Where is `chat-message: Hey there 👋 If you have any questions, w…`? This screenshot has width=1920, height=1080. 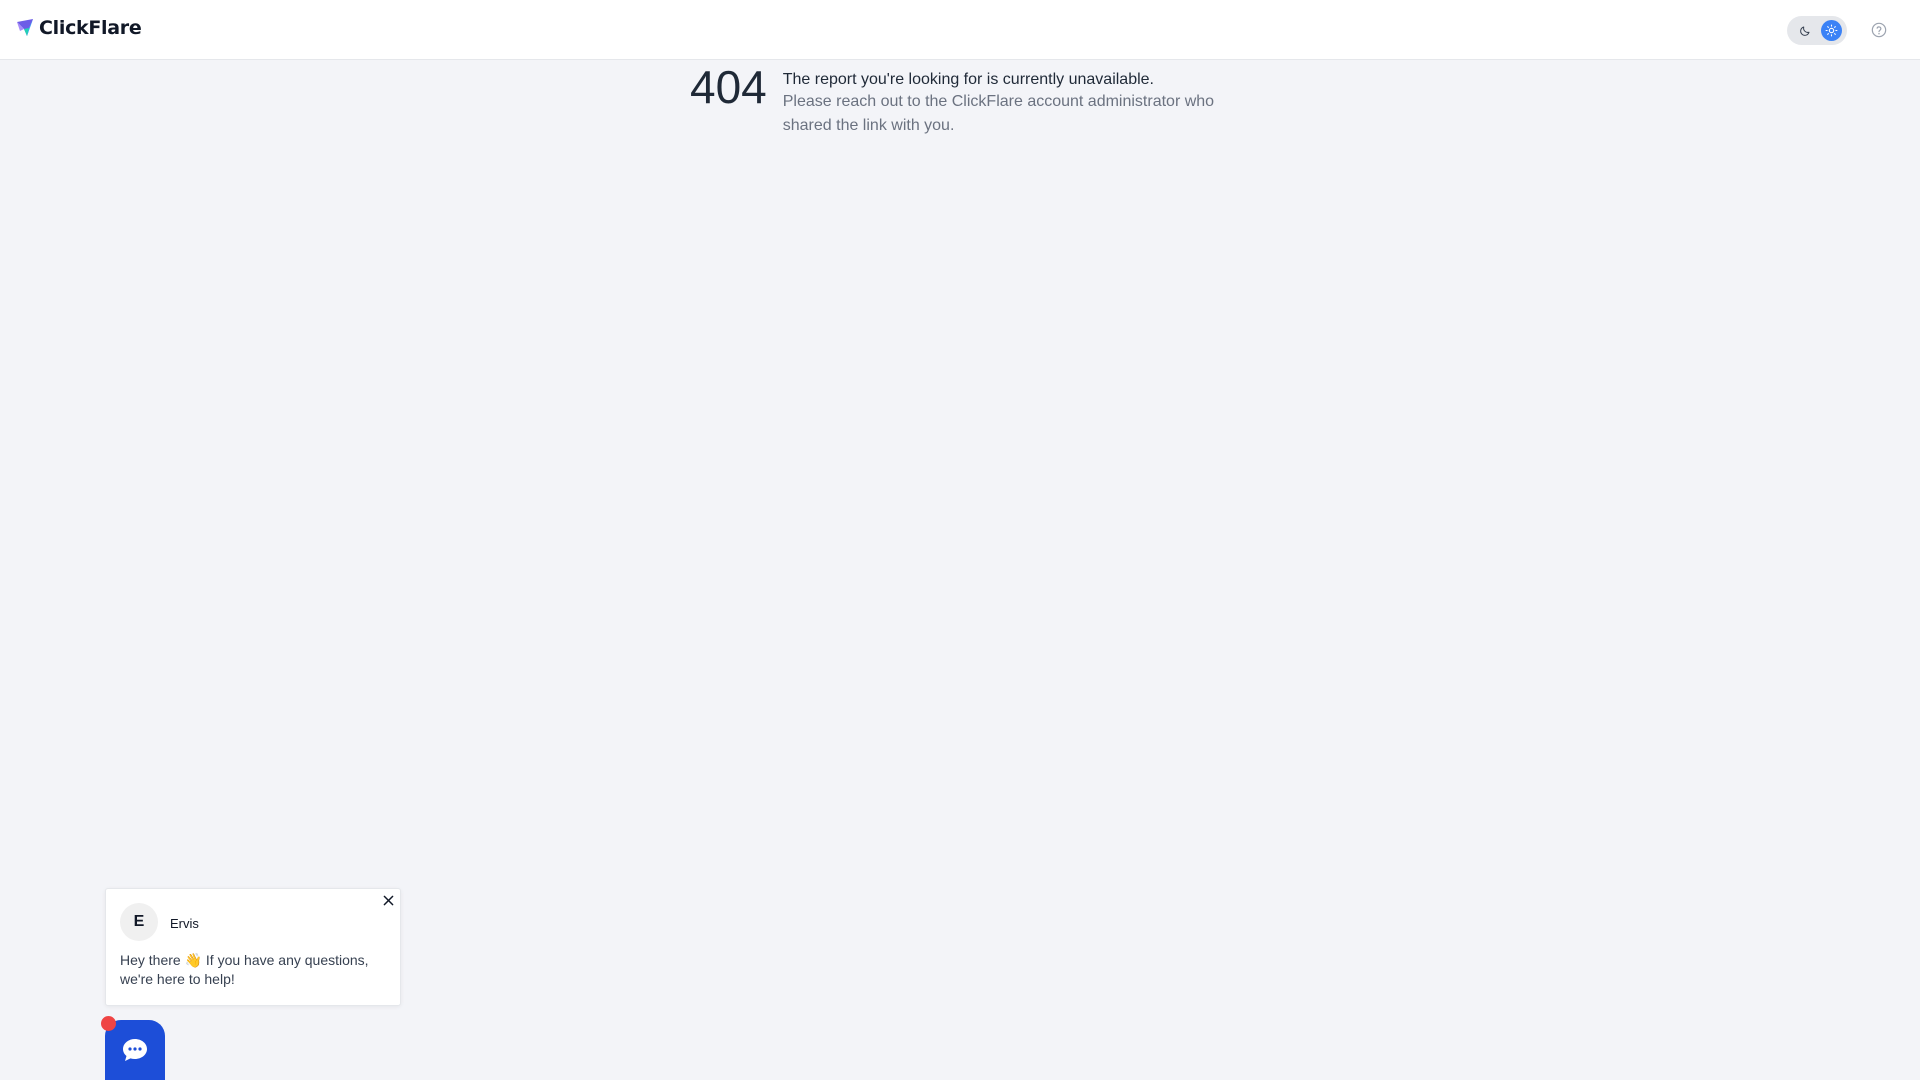
chat-message: Hey there 👋 If you have any questions, w… is located at coordinates (244, 969).